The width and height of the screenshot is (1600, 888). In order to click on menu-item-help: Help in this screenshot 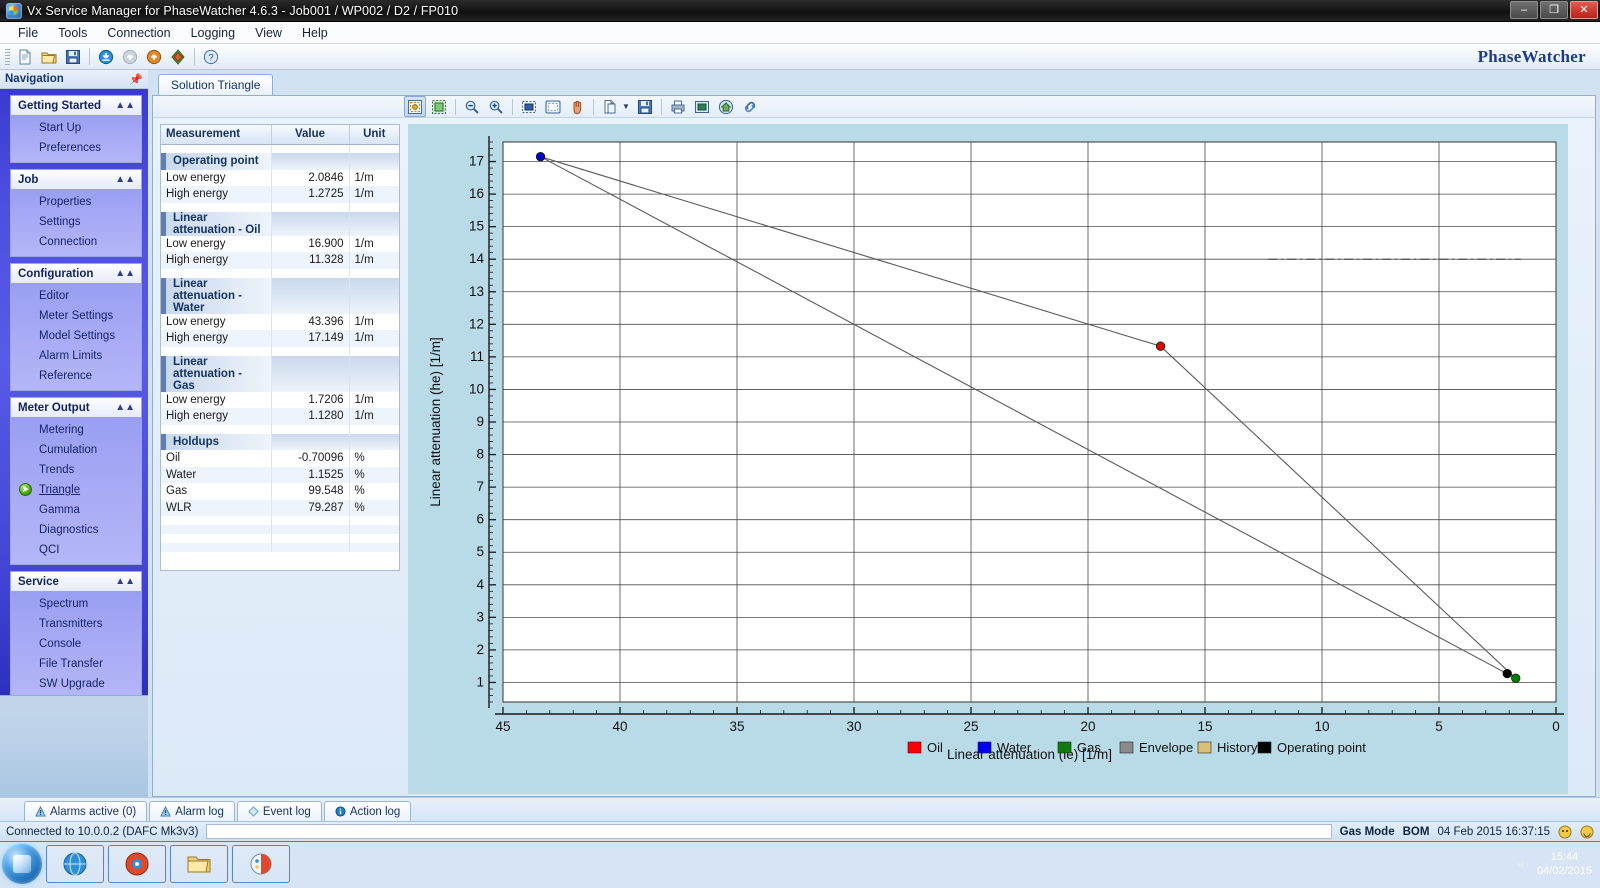, I will do `click(315, 33)`.